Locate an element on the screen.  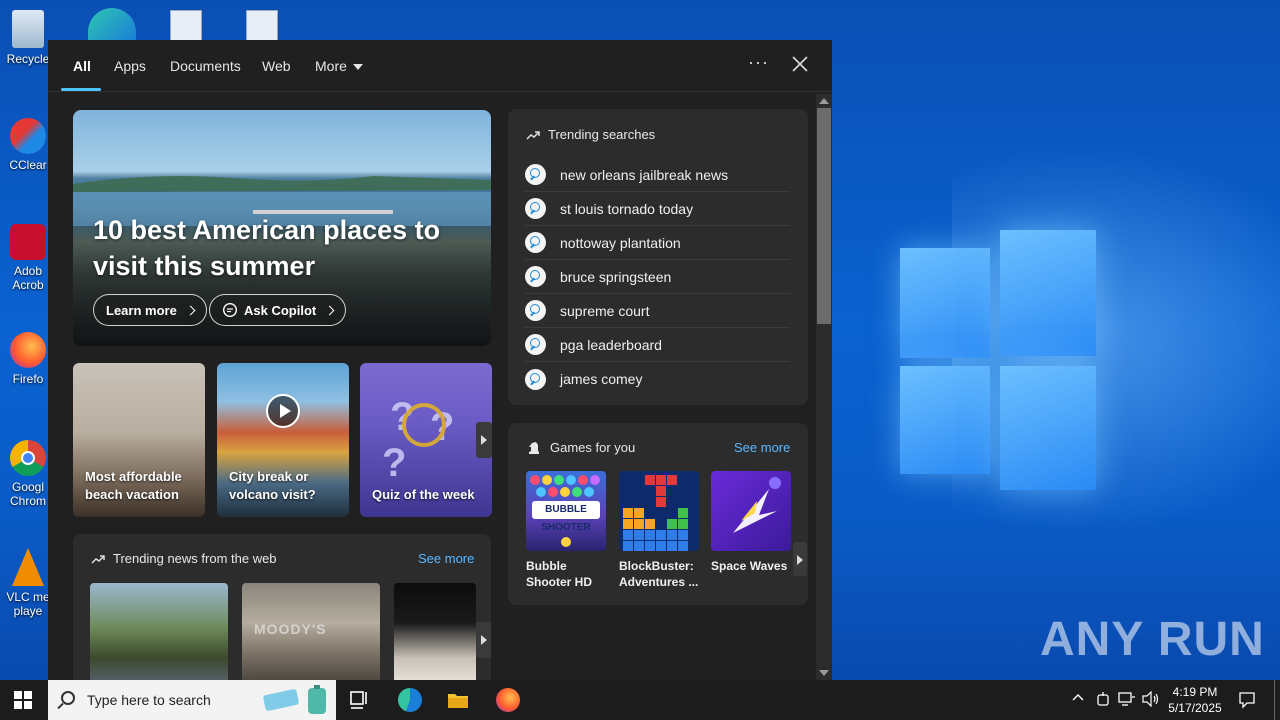
game-thumb-bubble-shooter: BUBBLE SHOOTER is located at coordinates (566, 511).